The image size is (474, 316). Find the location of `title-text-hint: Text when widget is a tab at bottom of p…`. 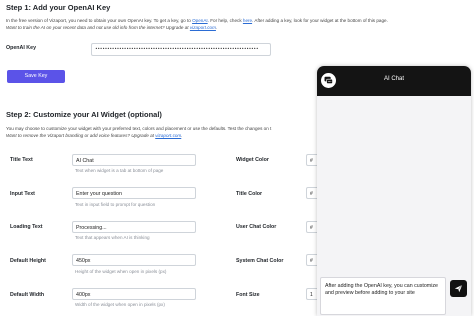

title-text-hint: Text when widget is a tab at bottom of p… is located at coordinates (119, 170).